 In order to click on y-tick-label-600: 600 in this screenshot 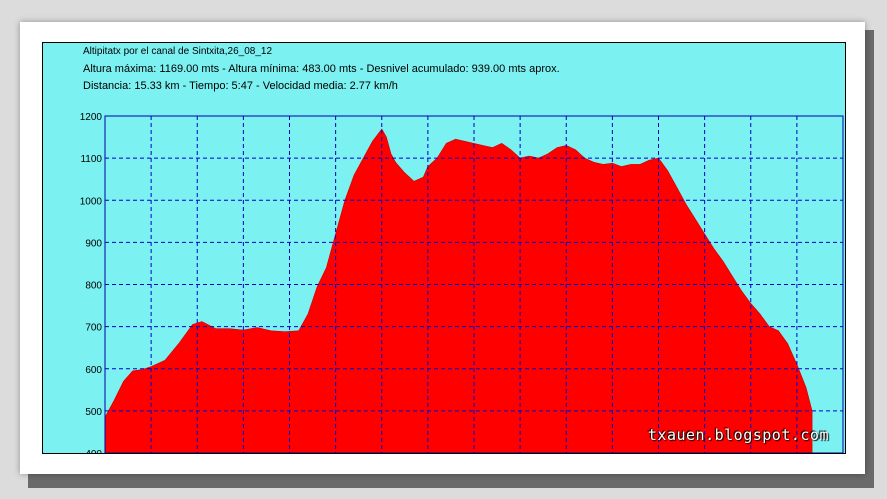, I will do `click(93, 370)`.